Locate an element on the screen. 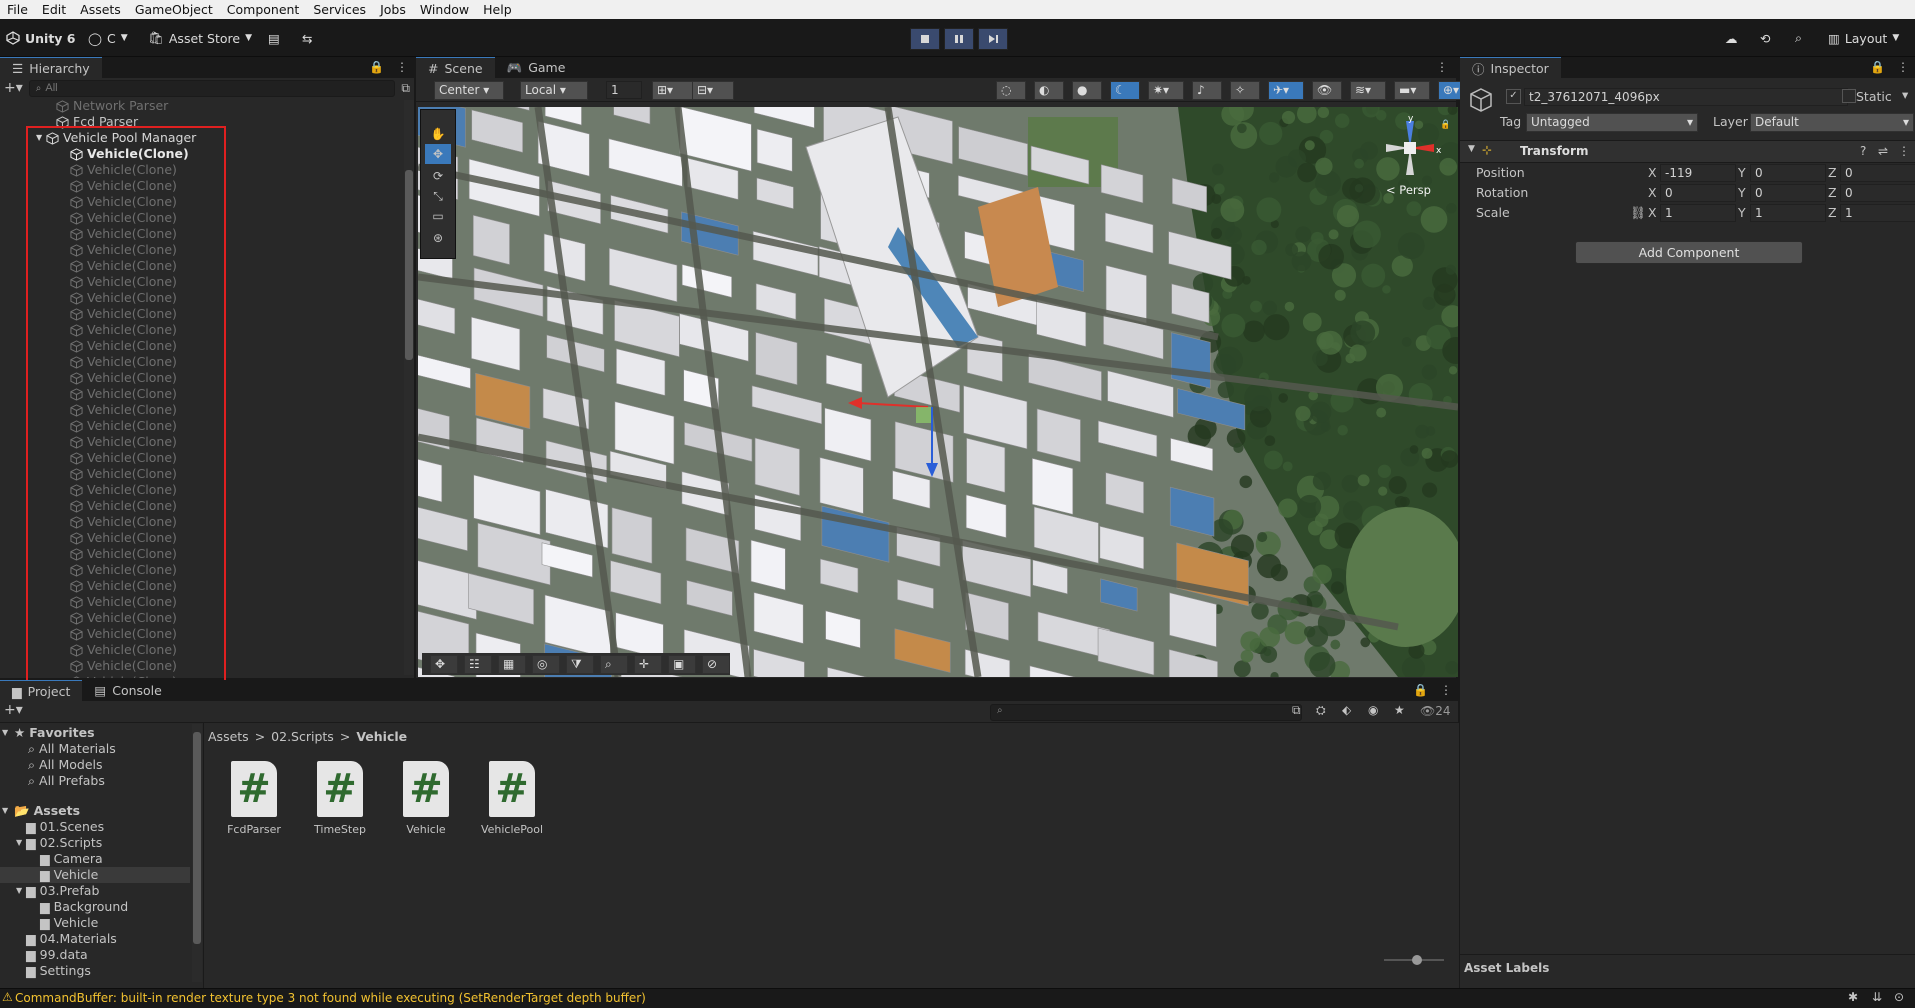 The image size is (1915, 1008). overlay-layers-icon: ⧩ is located at coordinates (580, 664).